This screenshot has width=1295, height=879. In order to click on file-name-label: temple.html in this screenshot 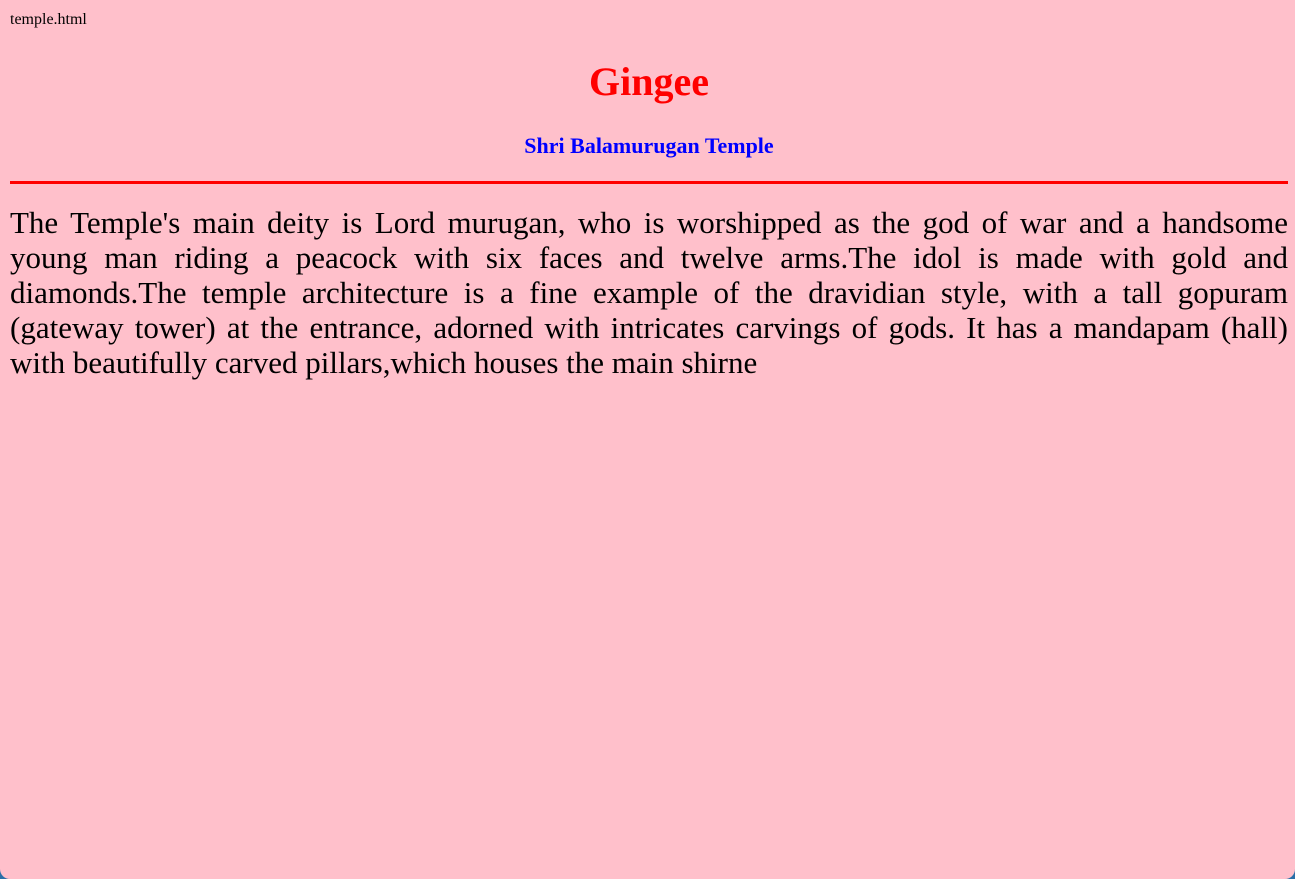, I will do `click(48, 19)`.